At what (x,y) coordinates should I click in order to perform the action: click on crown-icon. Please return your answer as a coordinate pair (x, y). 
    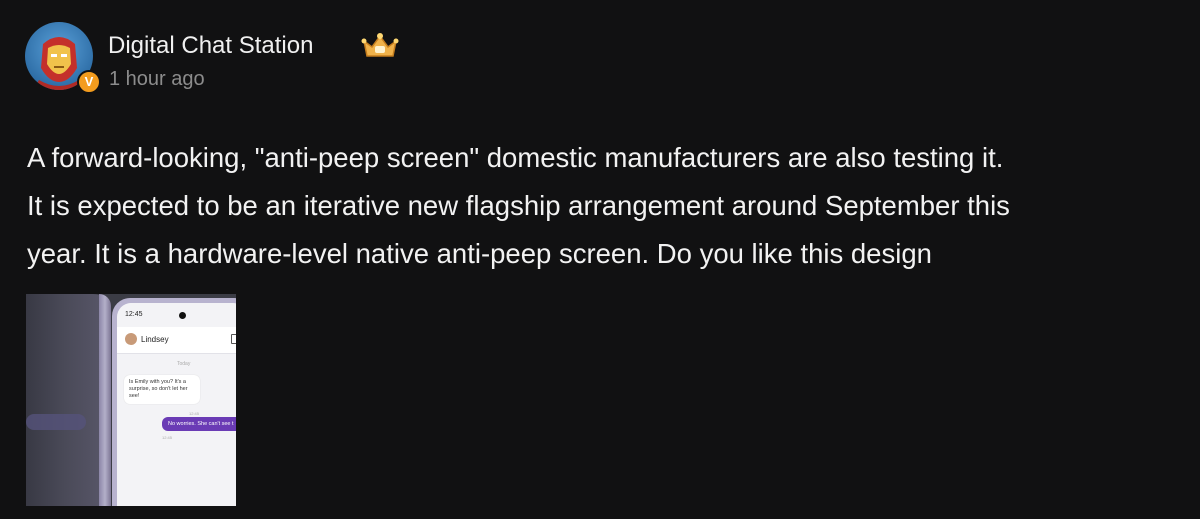
    Looking at the image, I should click on (380, 45).